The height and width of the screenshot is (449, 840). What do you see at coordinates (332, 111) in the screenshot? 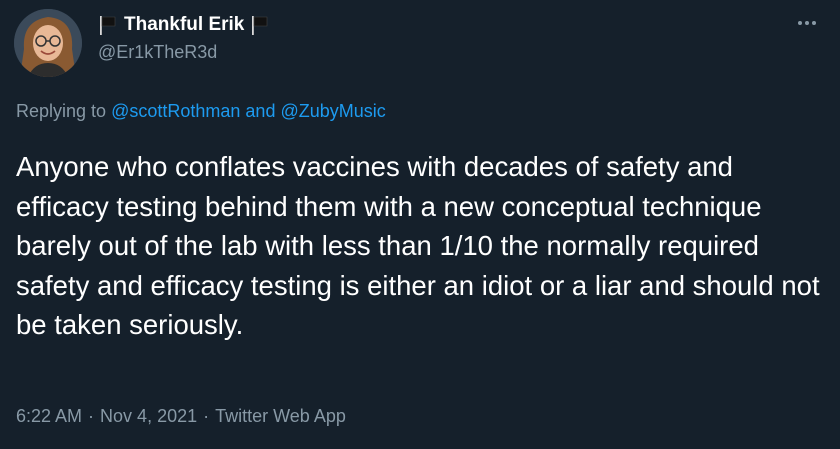
I see `reply-user-link: @ZubyMusic` at bounding box center [332, 111].